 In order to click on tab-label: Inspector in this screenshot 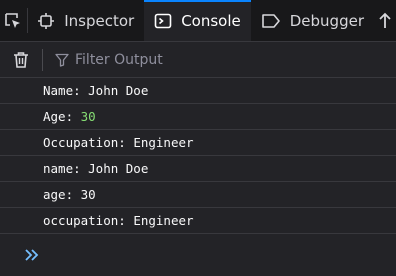, I will do `click(99, 20)`.